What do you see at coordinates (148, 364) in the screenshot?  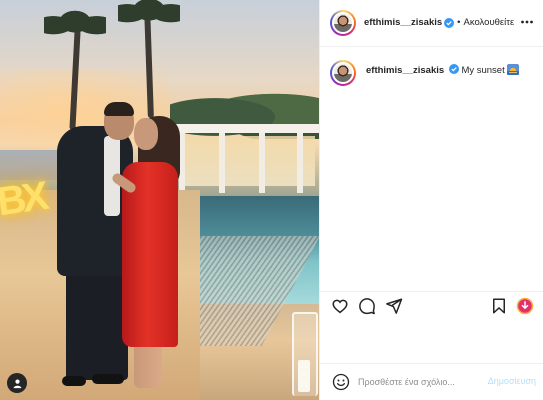 I see `woman-leg` at bounding box center [148, 364].